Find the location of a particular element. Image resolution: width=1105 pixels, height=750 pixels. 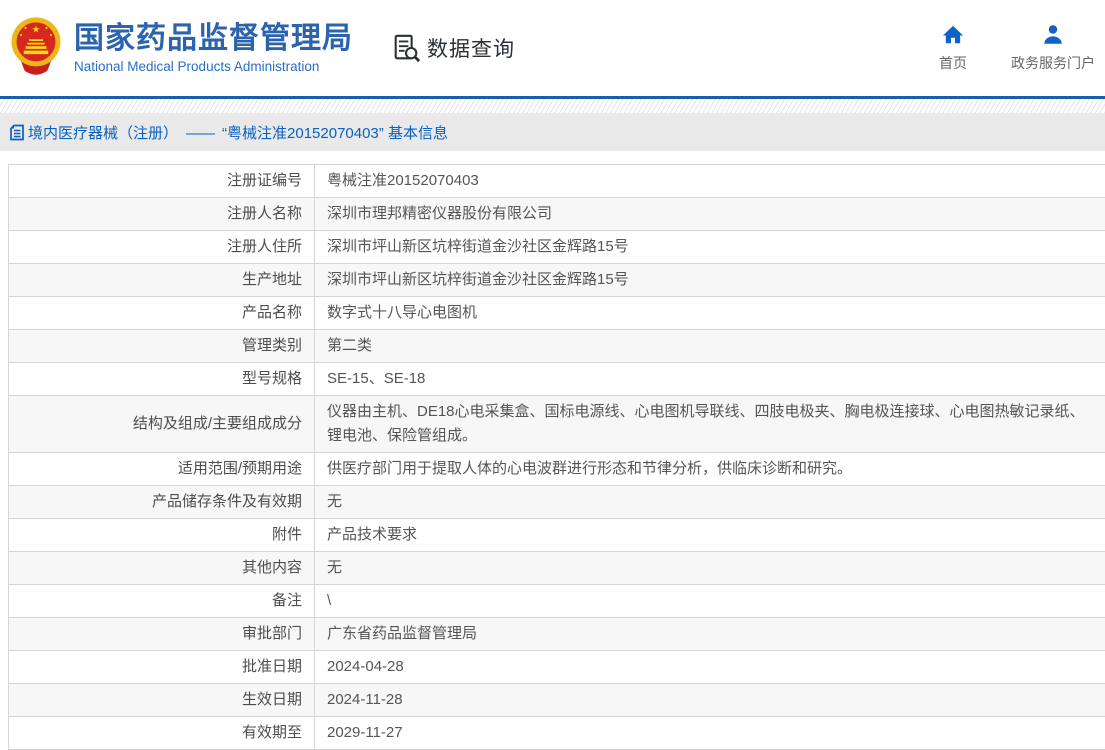

table-row: 生效日期2024-11-28 is located at coordinates (557, 700).